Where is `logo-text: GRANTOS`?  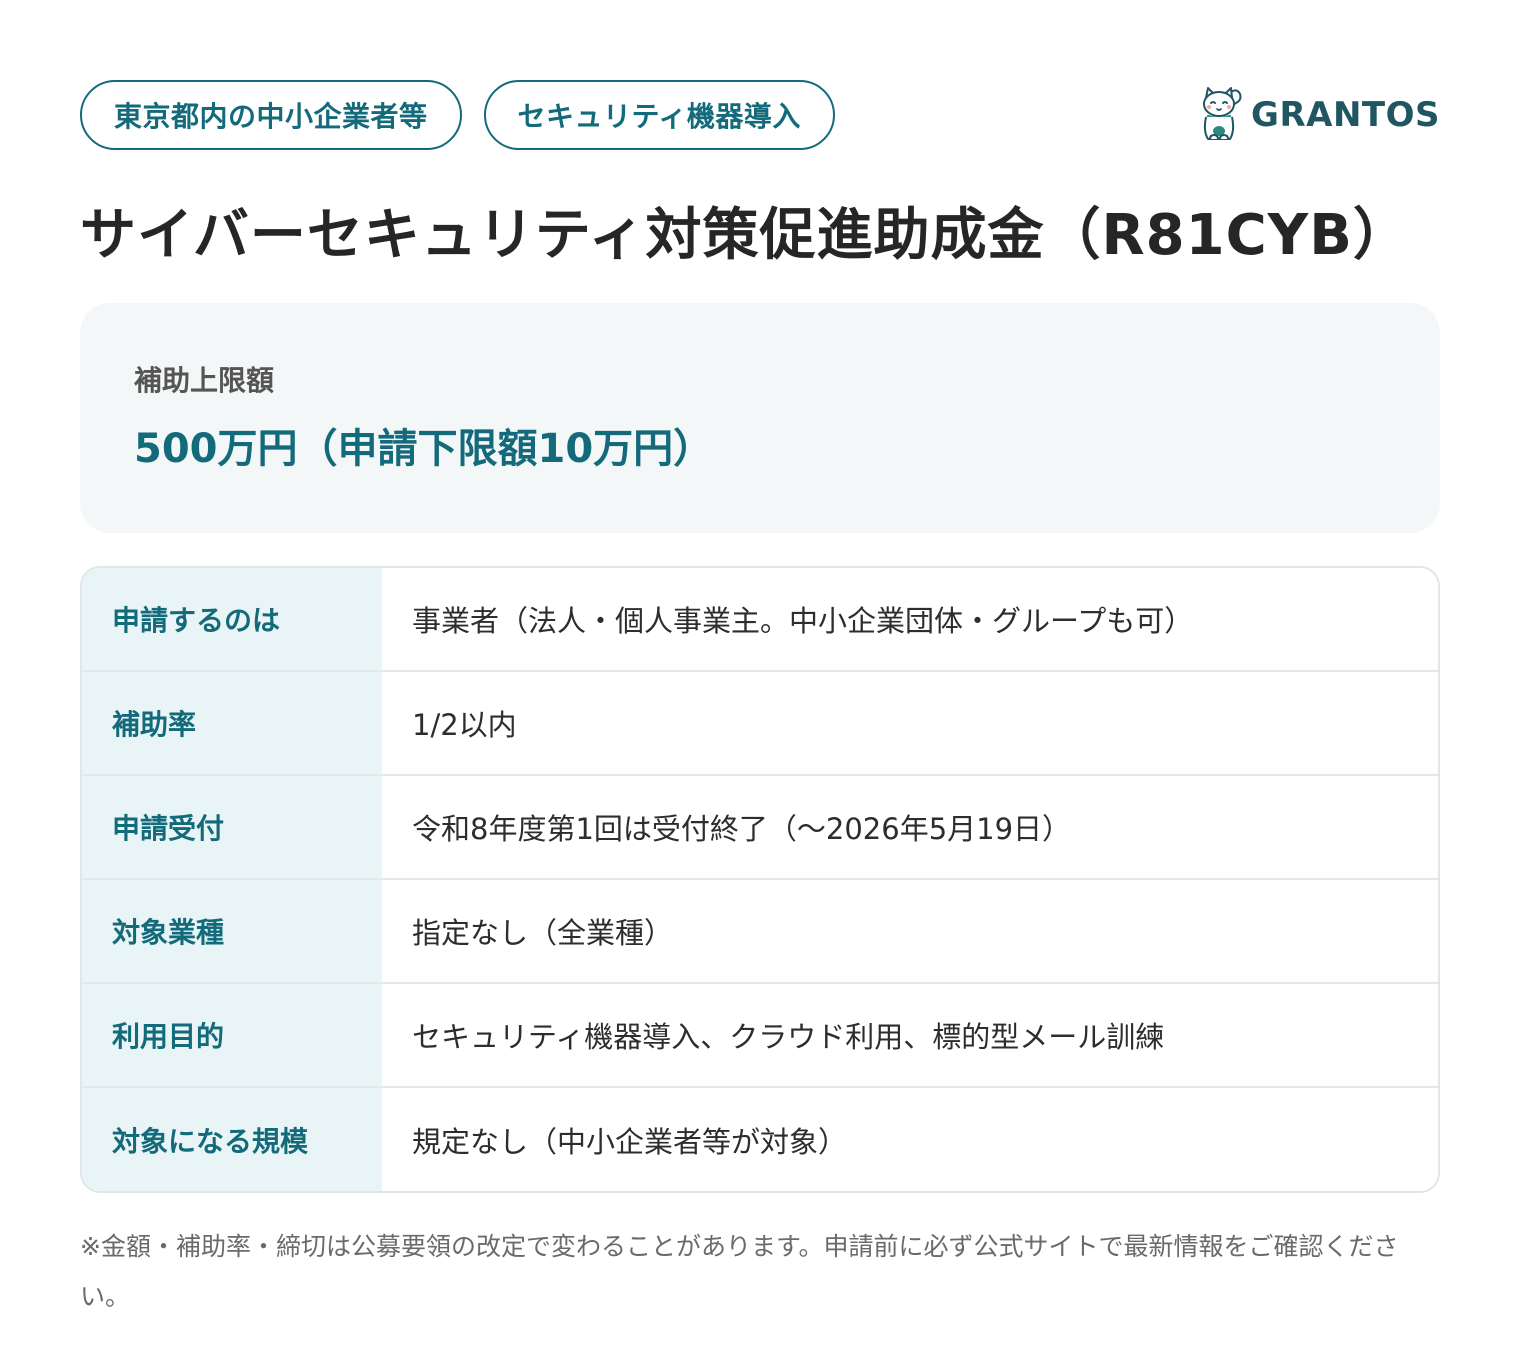 logo-text: GRANTOS is located at coordinates (1345, 115).